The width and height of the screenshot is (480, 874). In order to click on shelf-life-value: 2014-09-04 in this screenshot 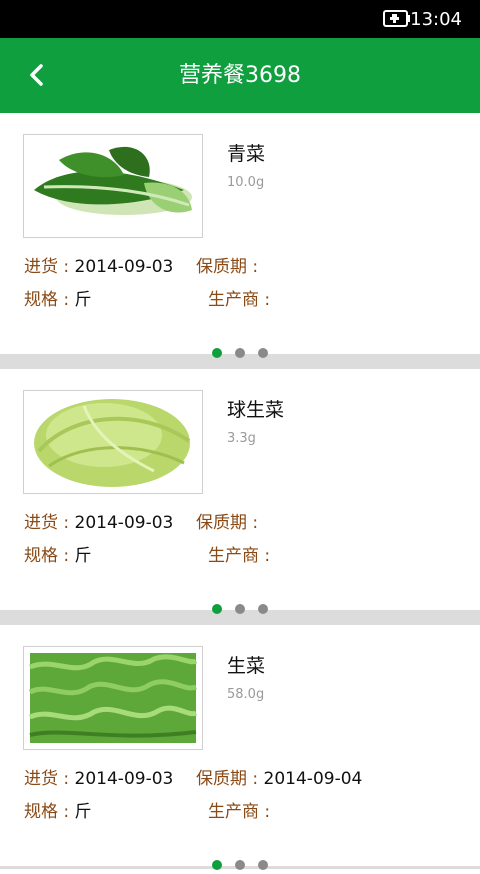, I will do `click(313, 779)`.